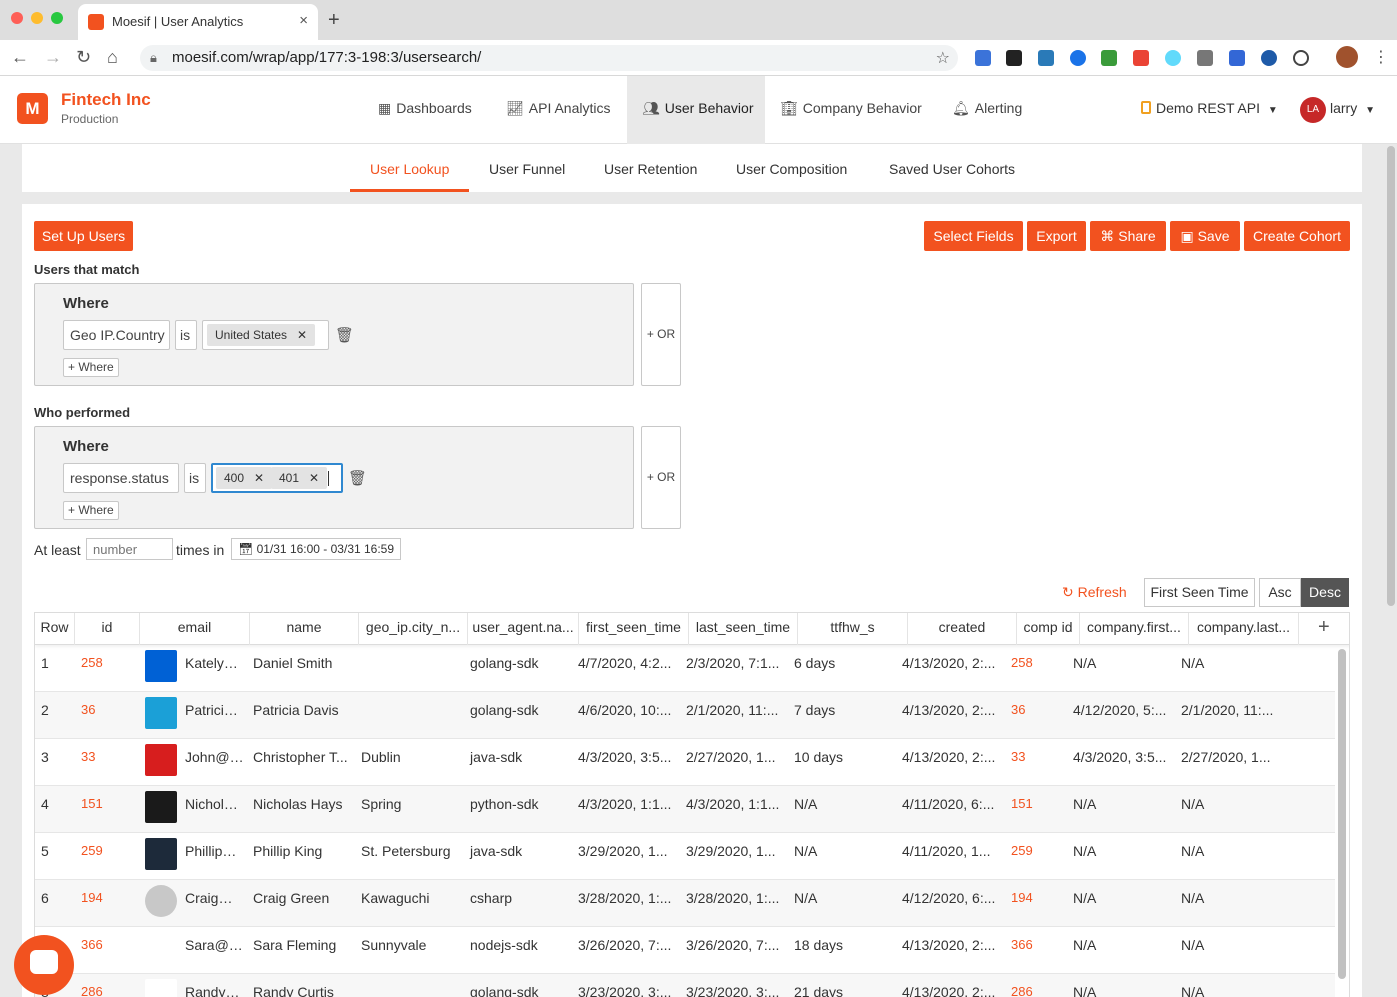  I want to click on column-header: first_seen_time, so click(634, 629).